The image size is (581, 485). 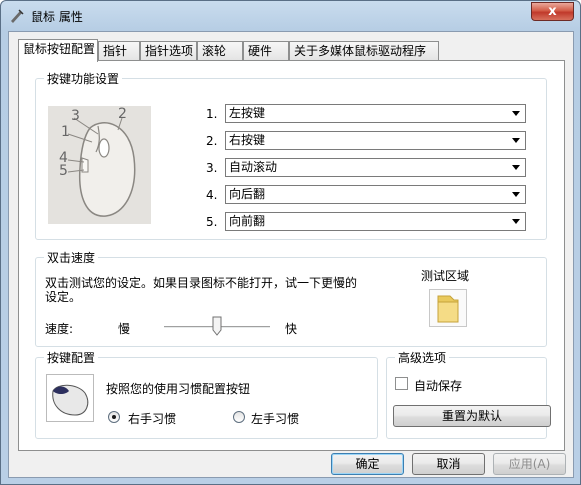 What do you see at coordinates (75, 116) in the screenshot?
I see `diagram-label-3: 3` at bounding box center [75, 116].